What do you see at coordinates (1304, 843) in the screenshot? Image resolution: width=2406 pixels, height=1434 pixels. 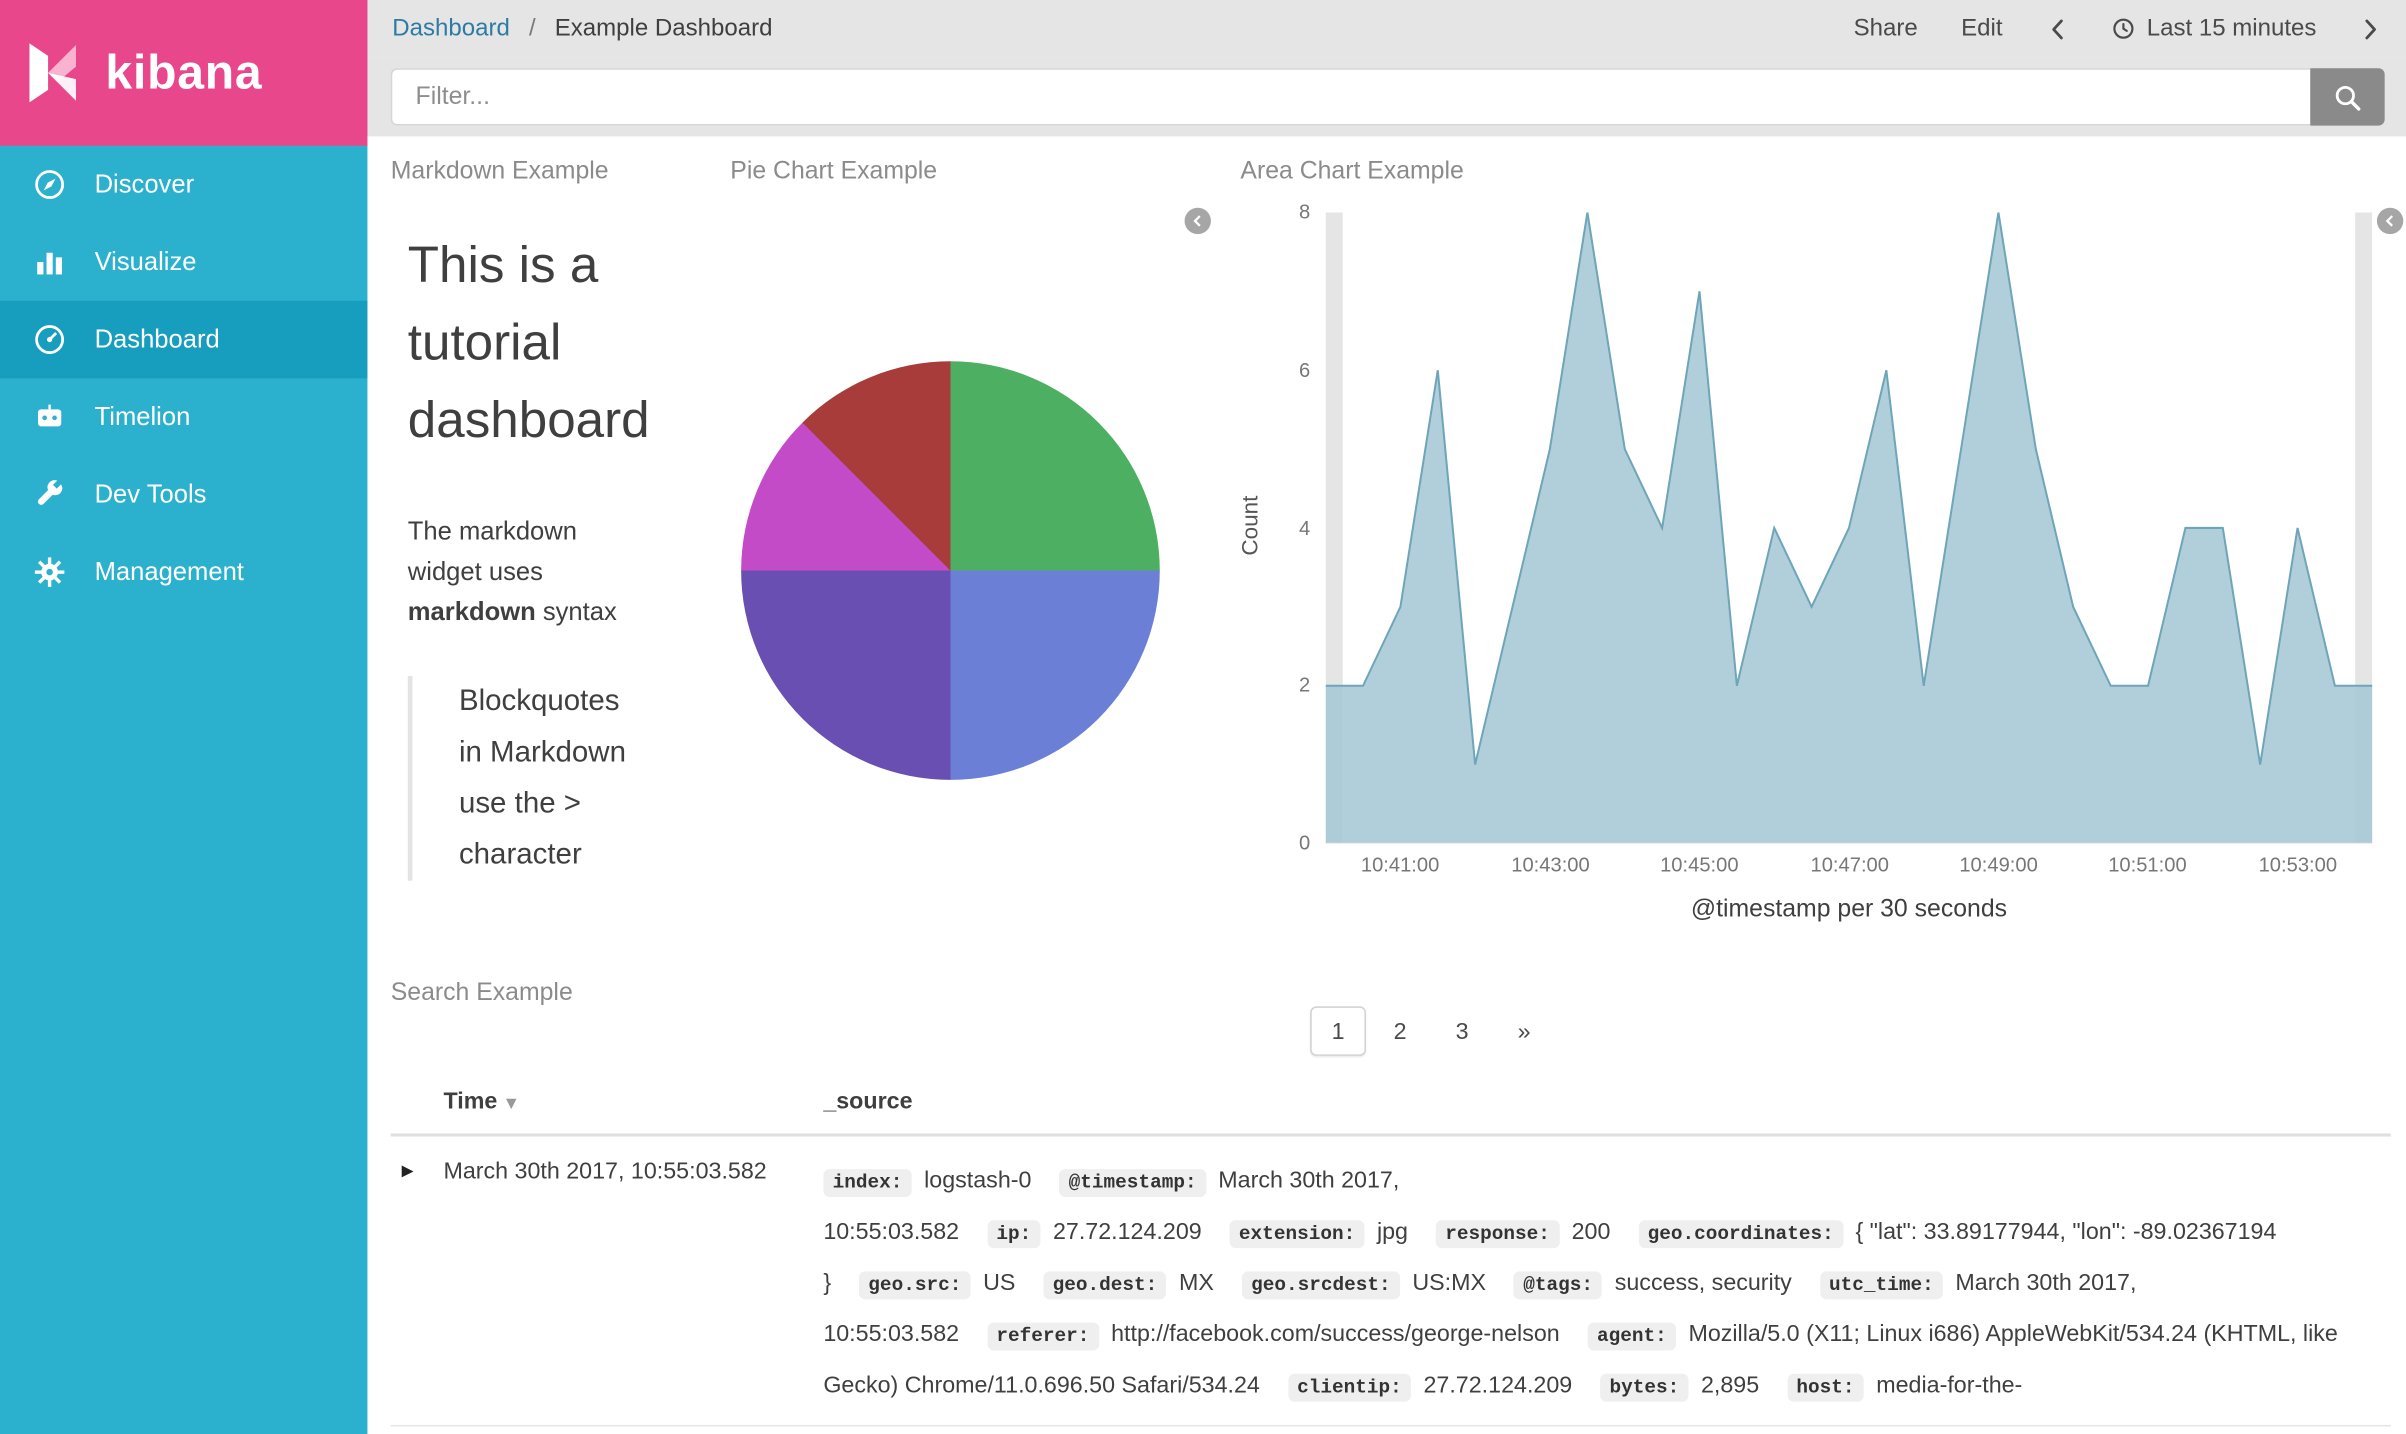 I see `y-tick-label: 0` at bounding box center [1304, 843].